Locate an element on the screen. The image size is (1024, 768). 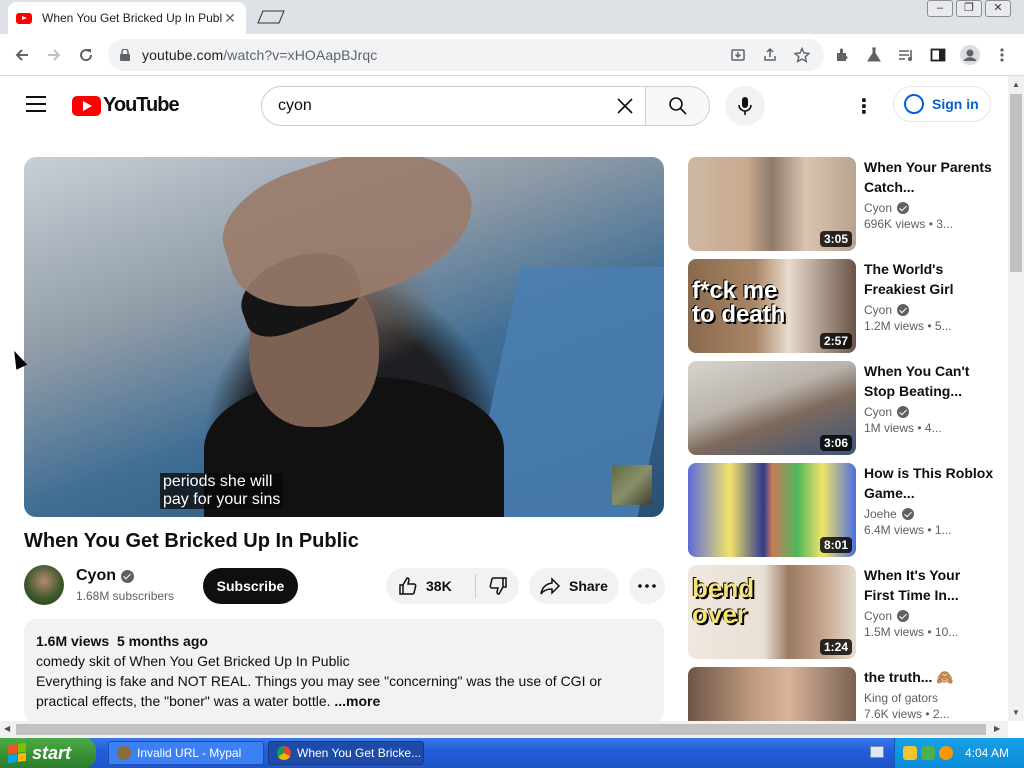
related-title: the truth... 🙈 is located at coordinates (909, 677).